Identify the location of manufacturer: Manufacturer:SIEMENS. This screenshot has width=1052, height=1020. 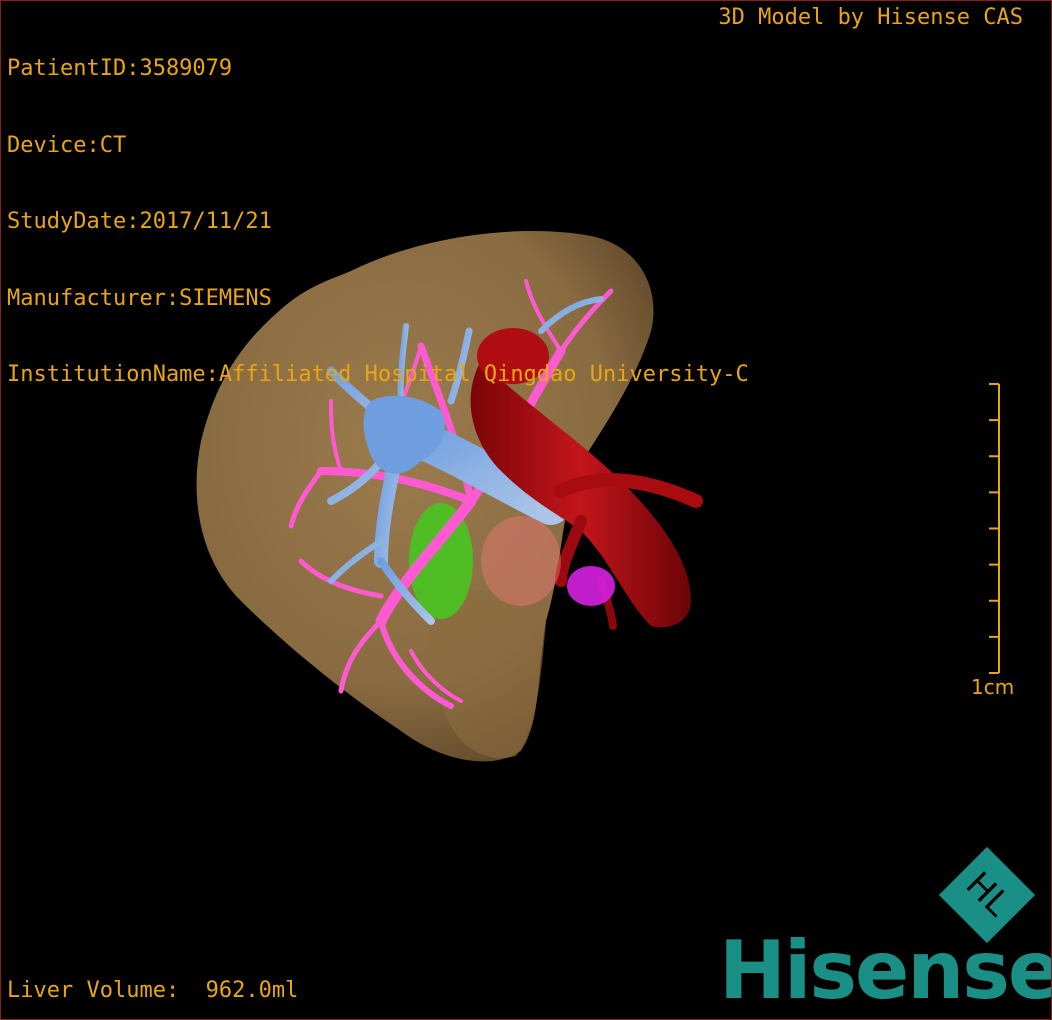
(139, 298).